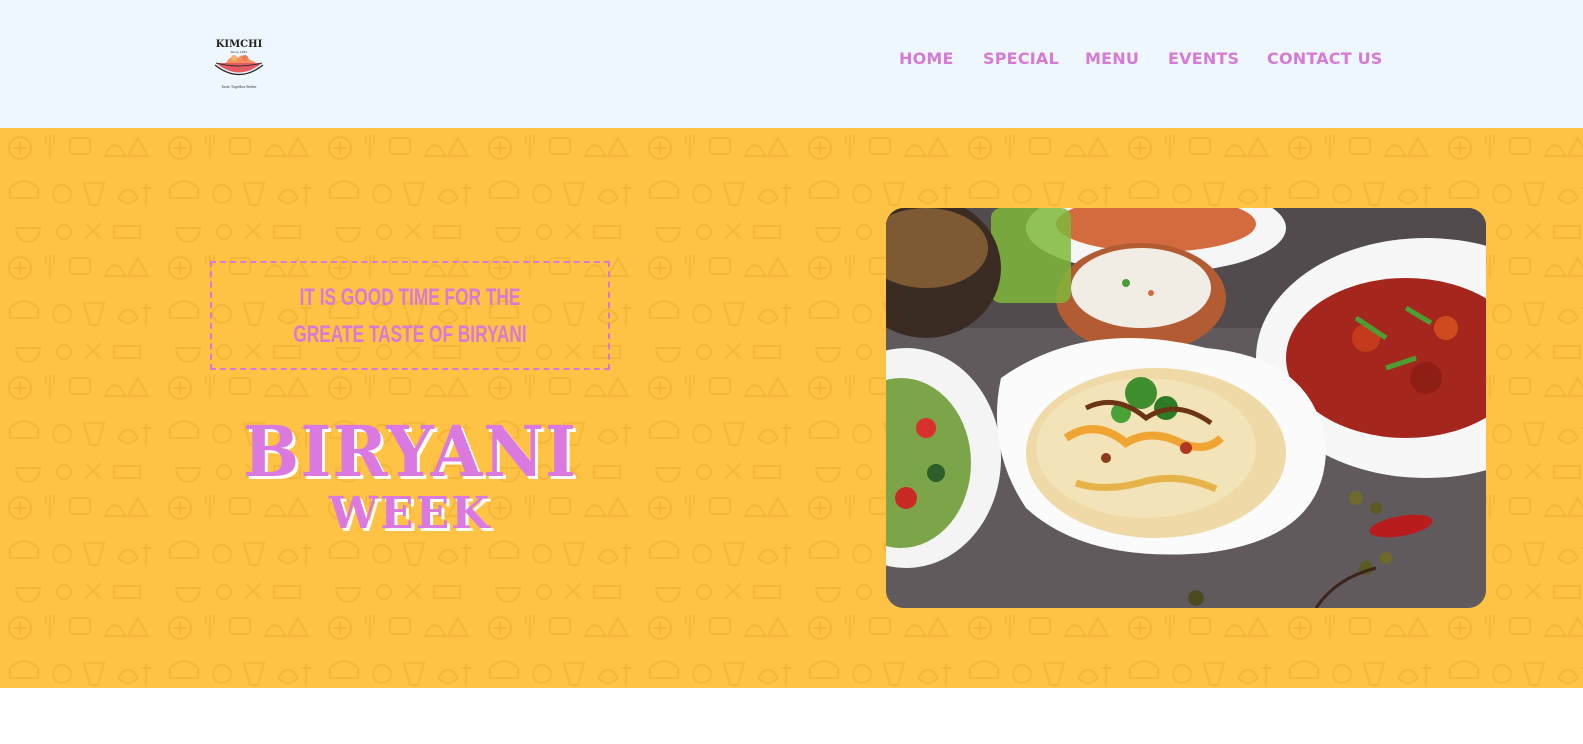  What do you see at coordinates (926, 59) in the screenshot?
I see `nav-home: HOME` at bounding box center [926, 59].